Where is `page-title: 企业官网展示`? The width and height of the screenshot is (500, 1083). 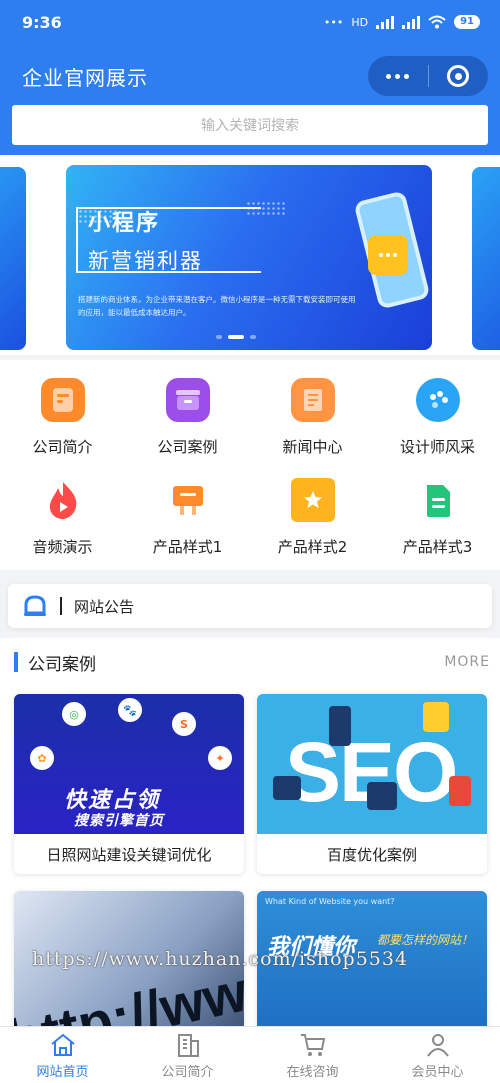
page-title: 企业官网展示 is located at coordinates (85, 77).